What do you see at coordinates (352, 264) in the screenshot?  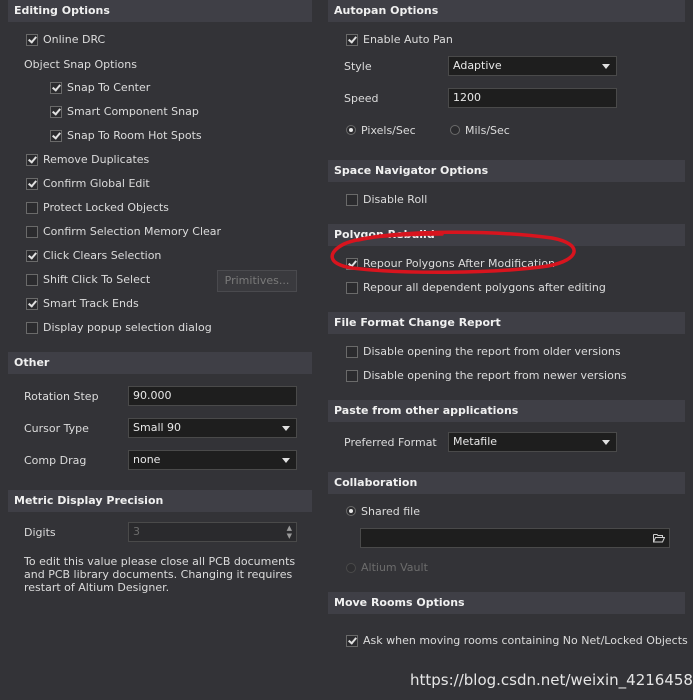 I see `repour-after-modification-checkbox` at bounding box center [352, 264].